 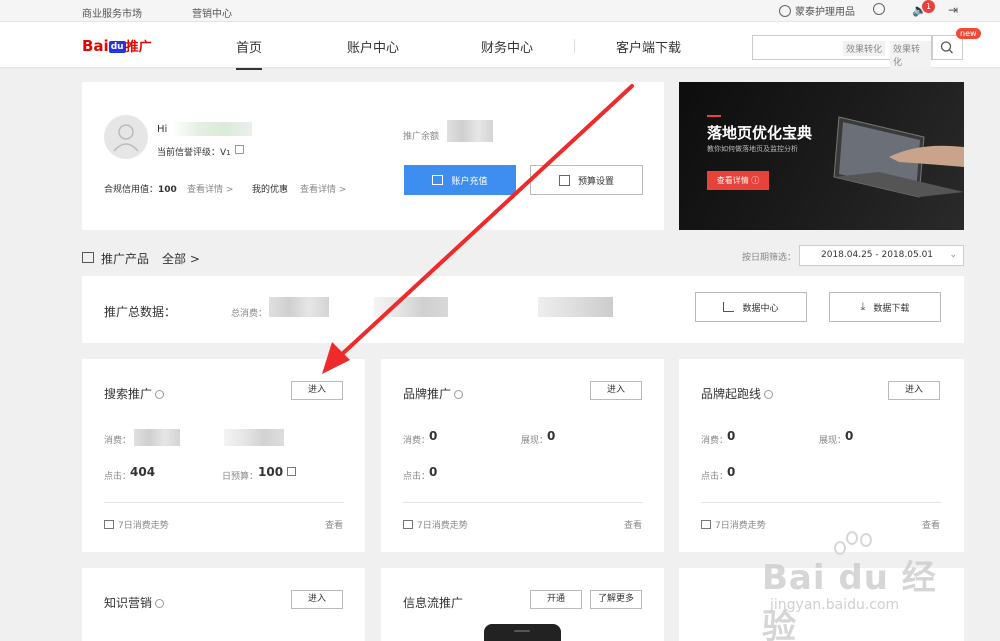 I want to click on credit-level: 当前信誉评级：V1, so click(x=194, y=153).